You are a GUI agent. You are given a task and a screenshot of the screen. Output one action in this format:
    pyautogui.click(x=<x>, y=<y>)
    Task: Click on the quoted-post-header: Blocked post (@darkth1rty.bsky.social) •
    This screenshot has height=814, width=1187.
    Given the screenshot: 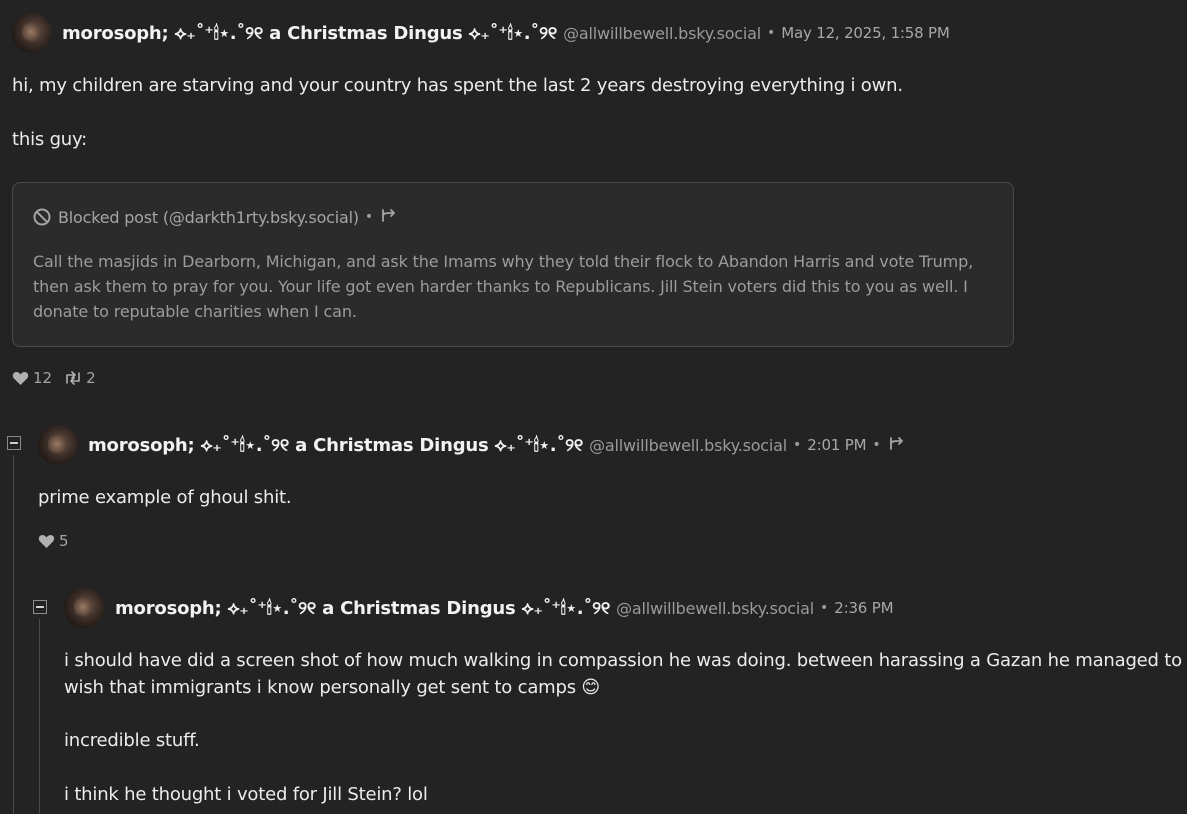 What is the action you would take?
    pyautogui.click(x=215, y=217)
    